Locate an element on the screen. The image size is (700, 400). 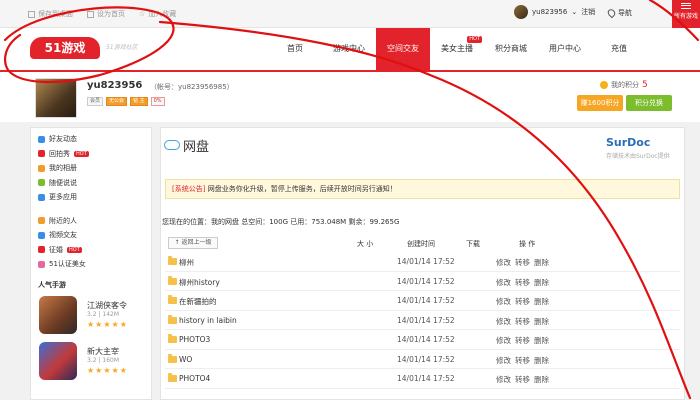
username: yu823956 is located at coordinates (549, 12).